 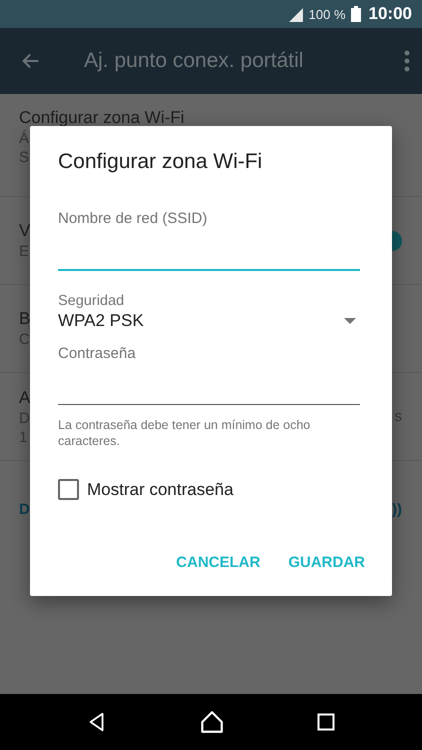 I want to click on clock-time: 10:00, so click(x=390, y=14).